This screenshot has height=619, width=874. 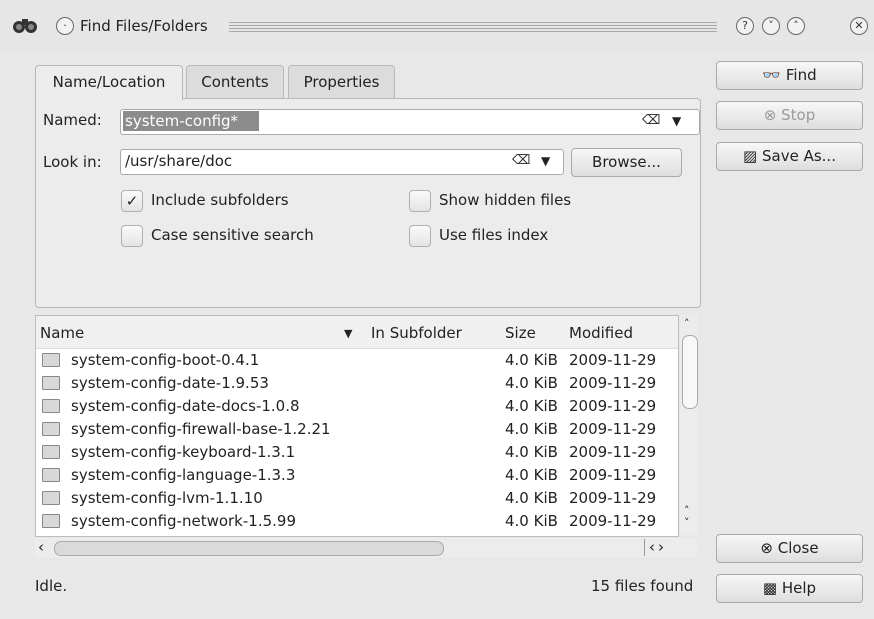 I want to click on look-in-input: /usr/share/doc, so click(x=178, y=161).